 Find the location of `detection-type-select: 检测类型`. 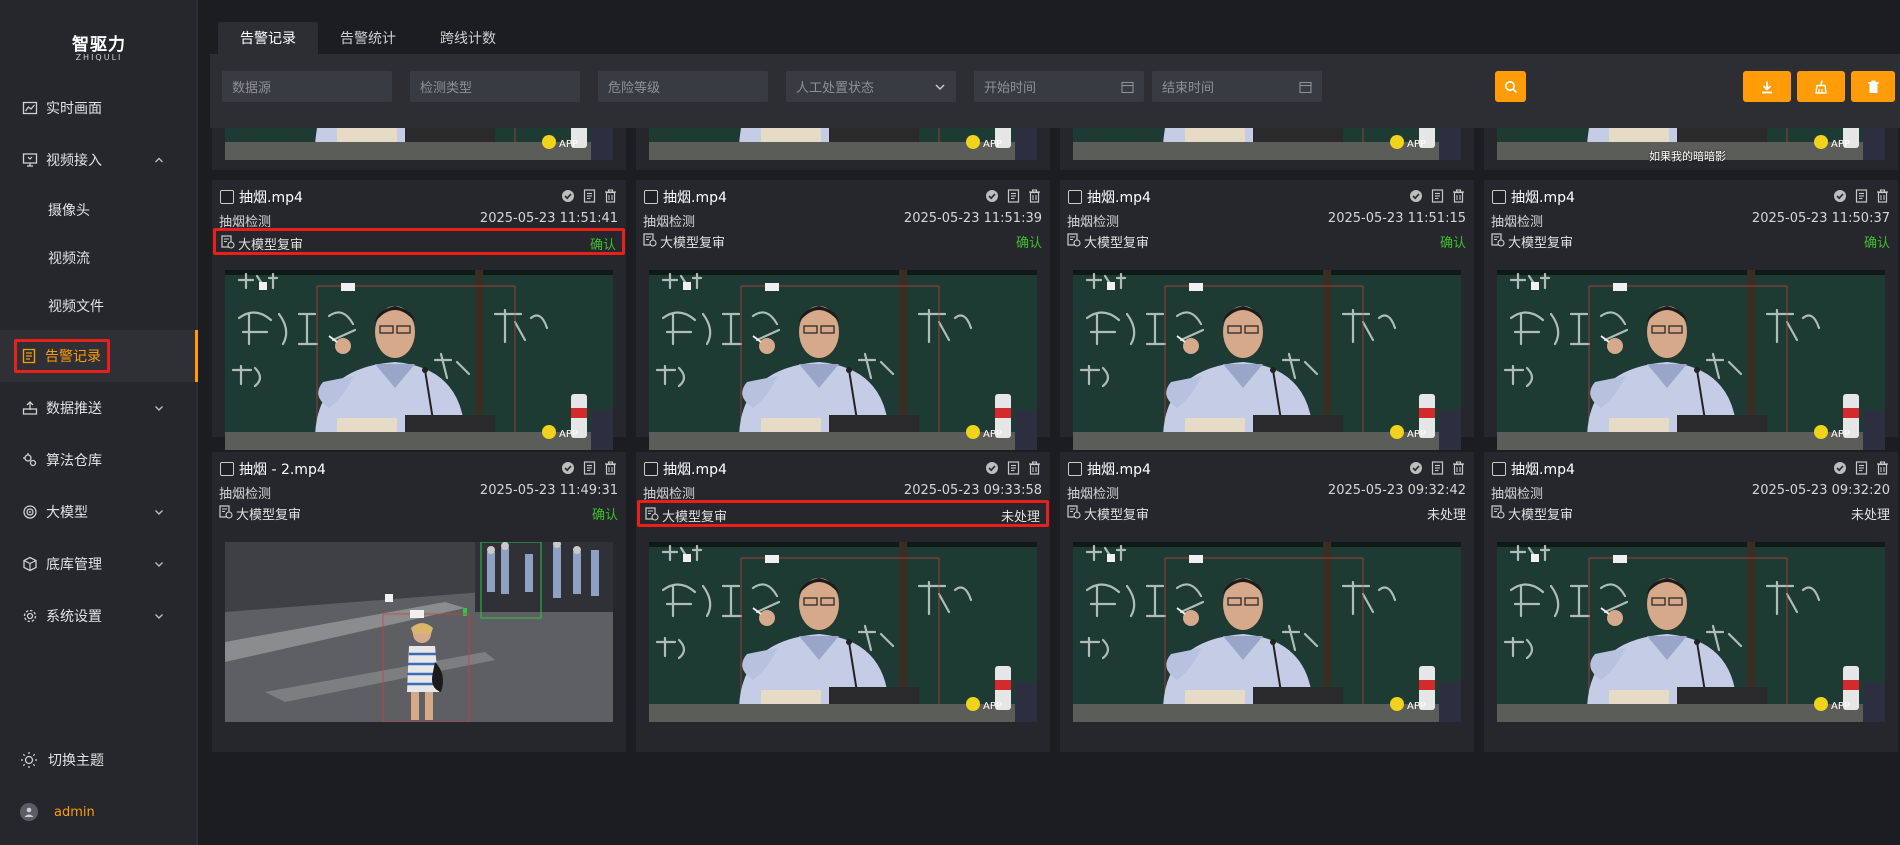

detection-type-select: 检测类型 is located at coordinates (495, 86).